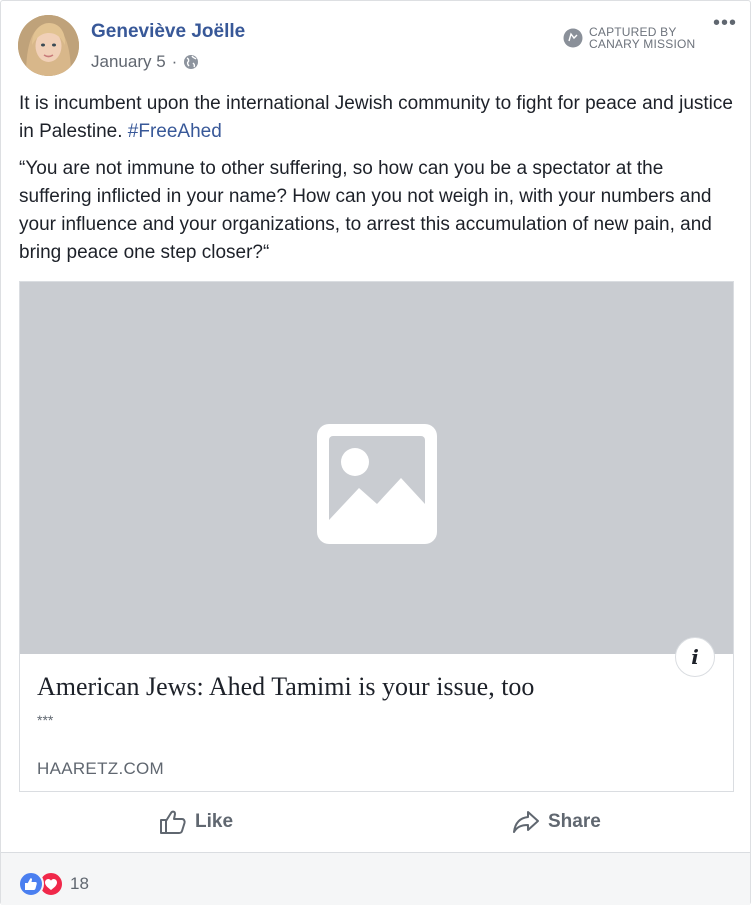 The height and width of the screenshot is (905, 751). Describe the element at coordinates (375, 878) in the screenshot. I see `reactions-bar: 18` at that location.